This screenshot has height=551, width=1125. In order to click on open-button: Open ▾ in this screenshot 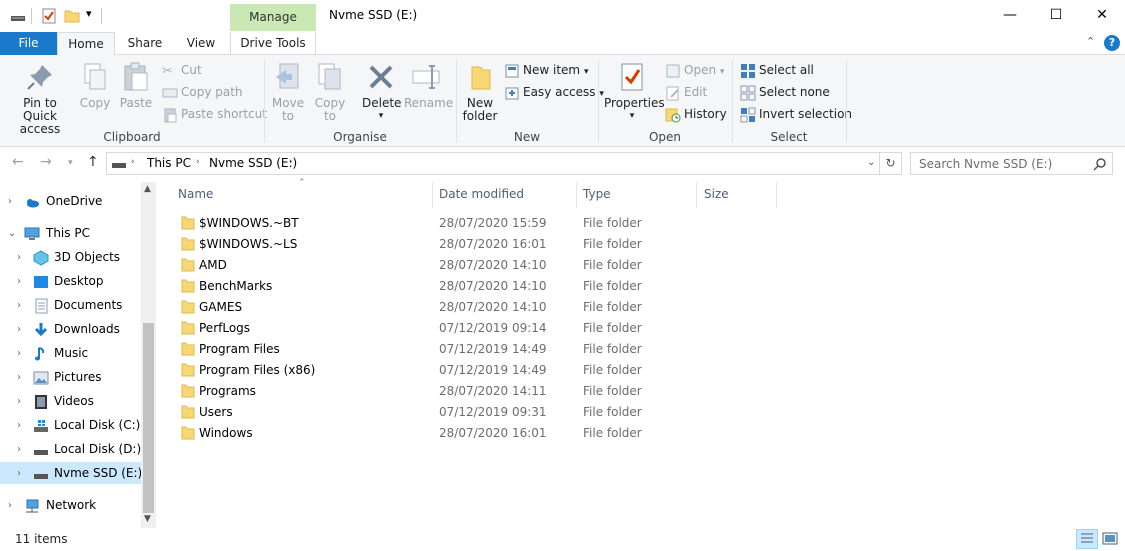, I will do `click(694, 70)`.